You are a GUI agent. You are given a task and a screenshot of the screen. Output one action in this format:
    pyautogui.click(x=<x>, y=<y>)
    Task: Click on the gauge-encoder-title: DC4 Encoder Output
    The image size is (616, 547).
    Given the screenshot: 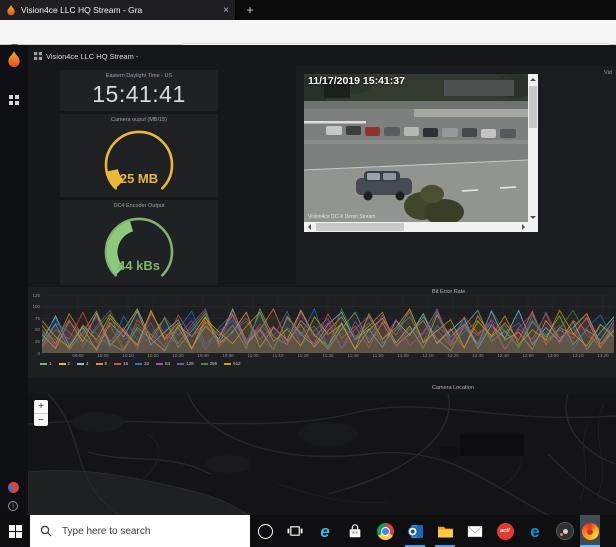 What is the action you would take?
    pyautogui.click(x=139, y=206)
    